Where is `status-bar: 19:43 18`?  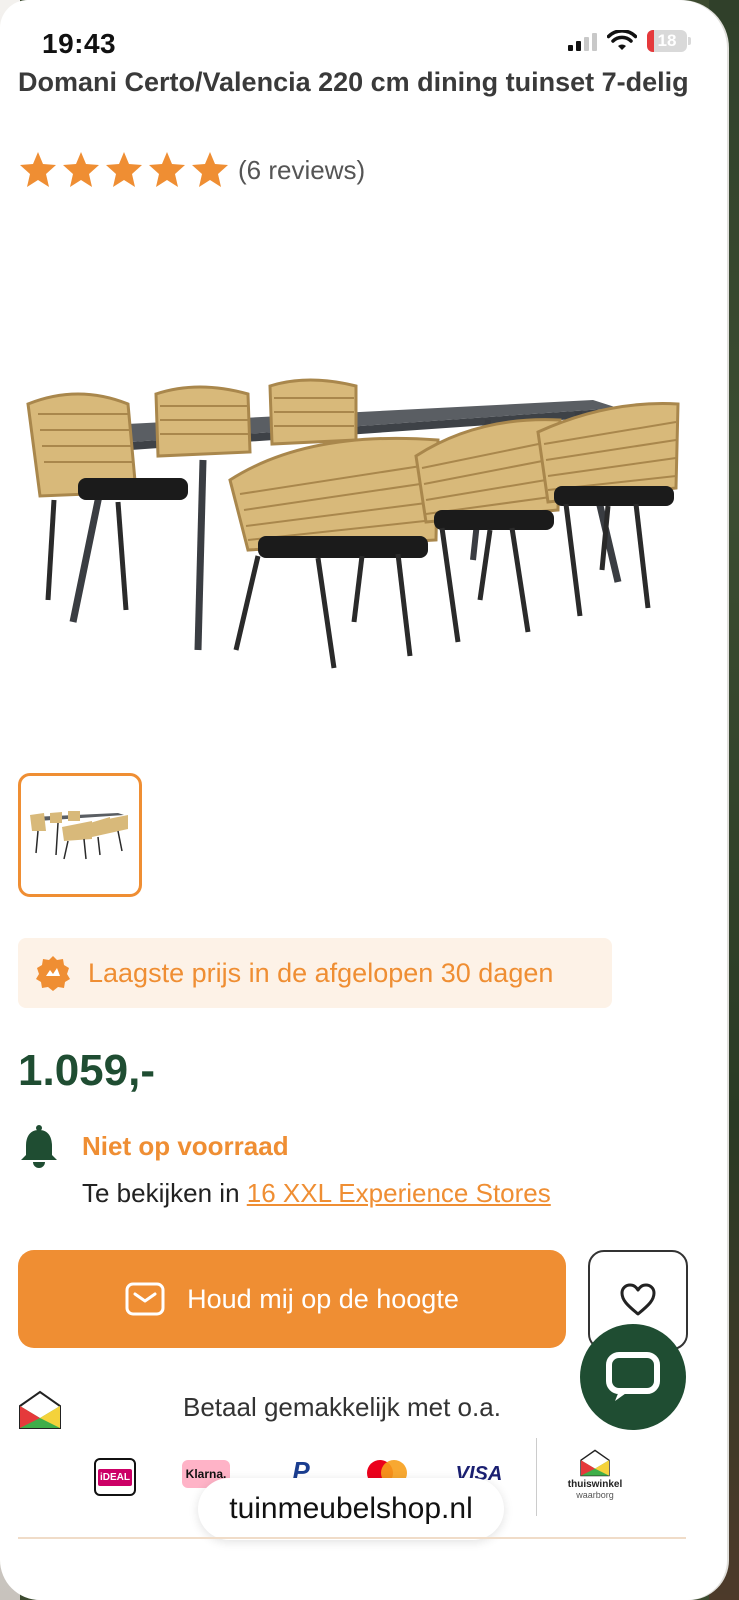 status-bar: 19:43 18 is located at coordinates (363, 30).